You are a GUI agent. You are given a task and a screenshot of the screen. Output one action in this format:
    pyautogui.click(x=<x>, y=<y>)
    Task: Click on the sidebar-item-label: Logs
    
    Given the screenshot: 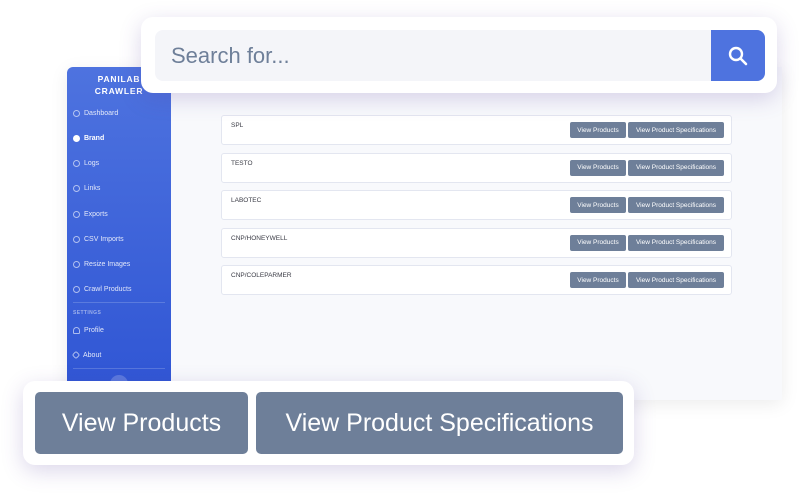 What is the action you would take?
    pyautogui.click(x=92, y=163)
    